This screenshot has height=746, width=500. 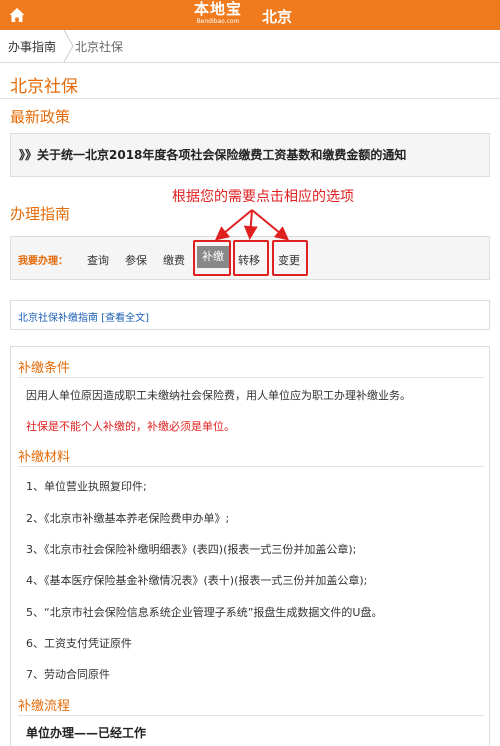 What do you see at coordinates (68, 46) in the screenshot?
I see `breadcrumb-separator-icon` at bounding box center [68, 46].